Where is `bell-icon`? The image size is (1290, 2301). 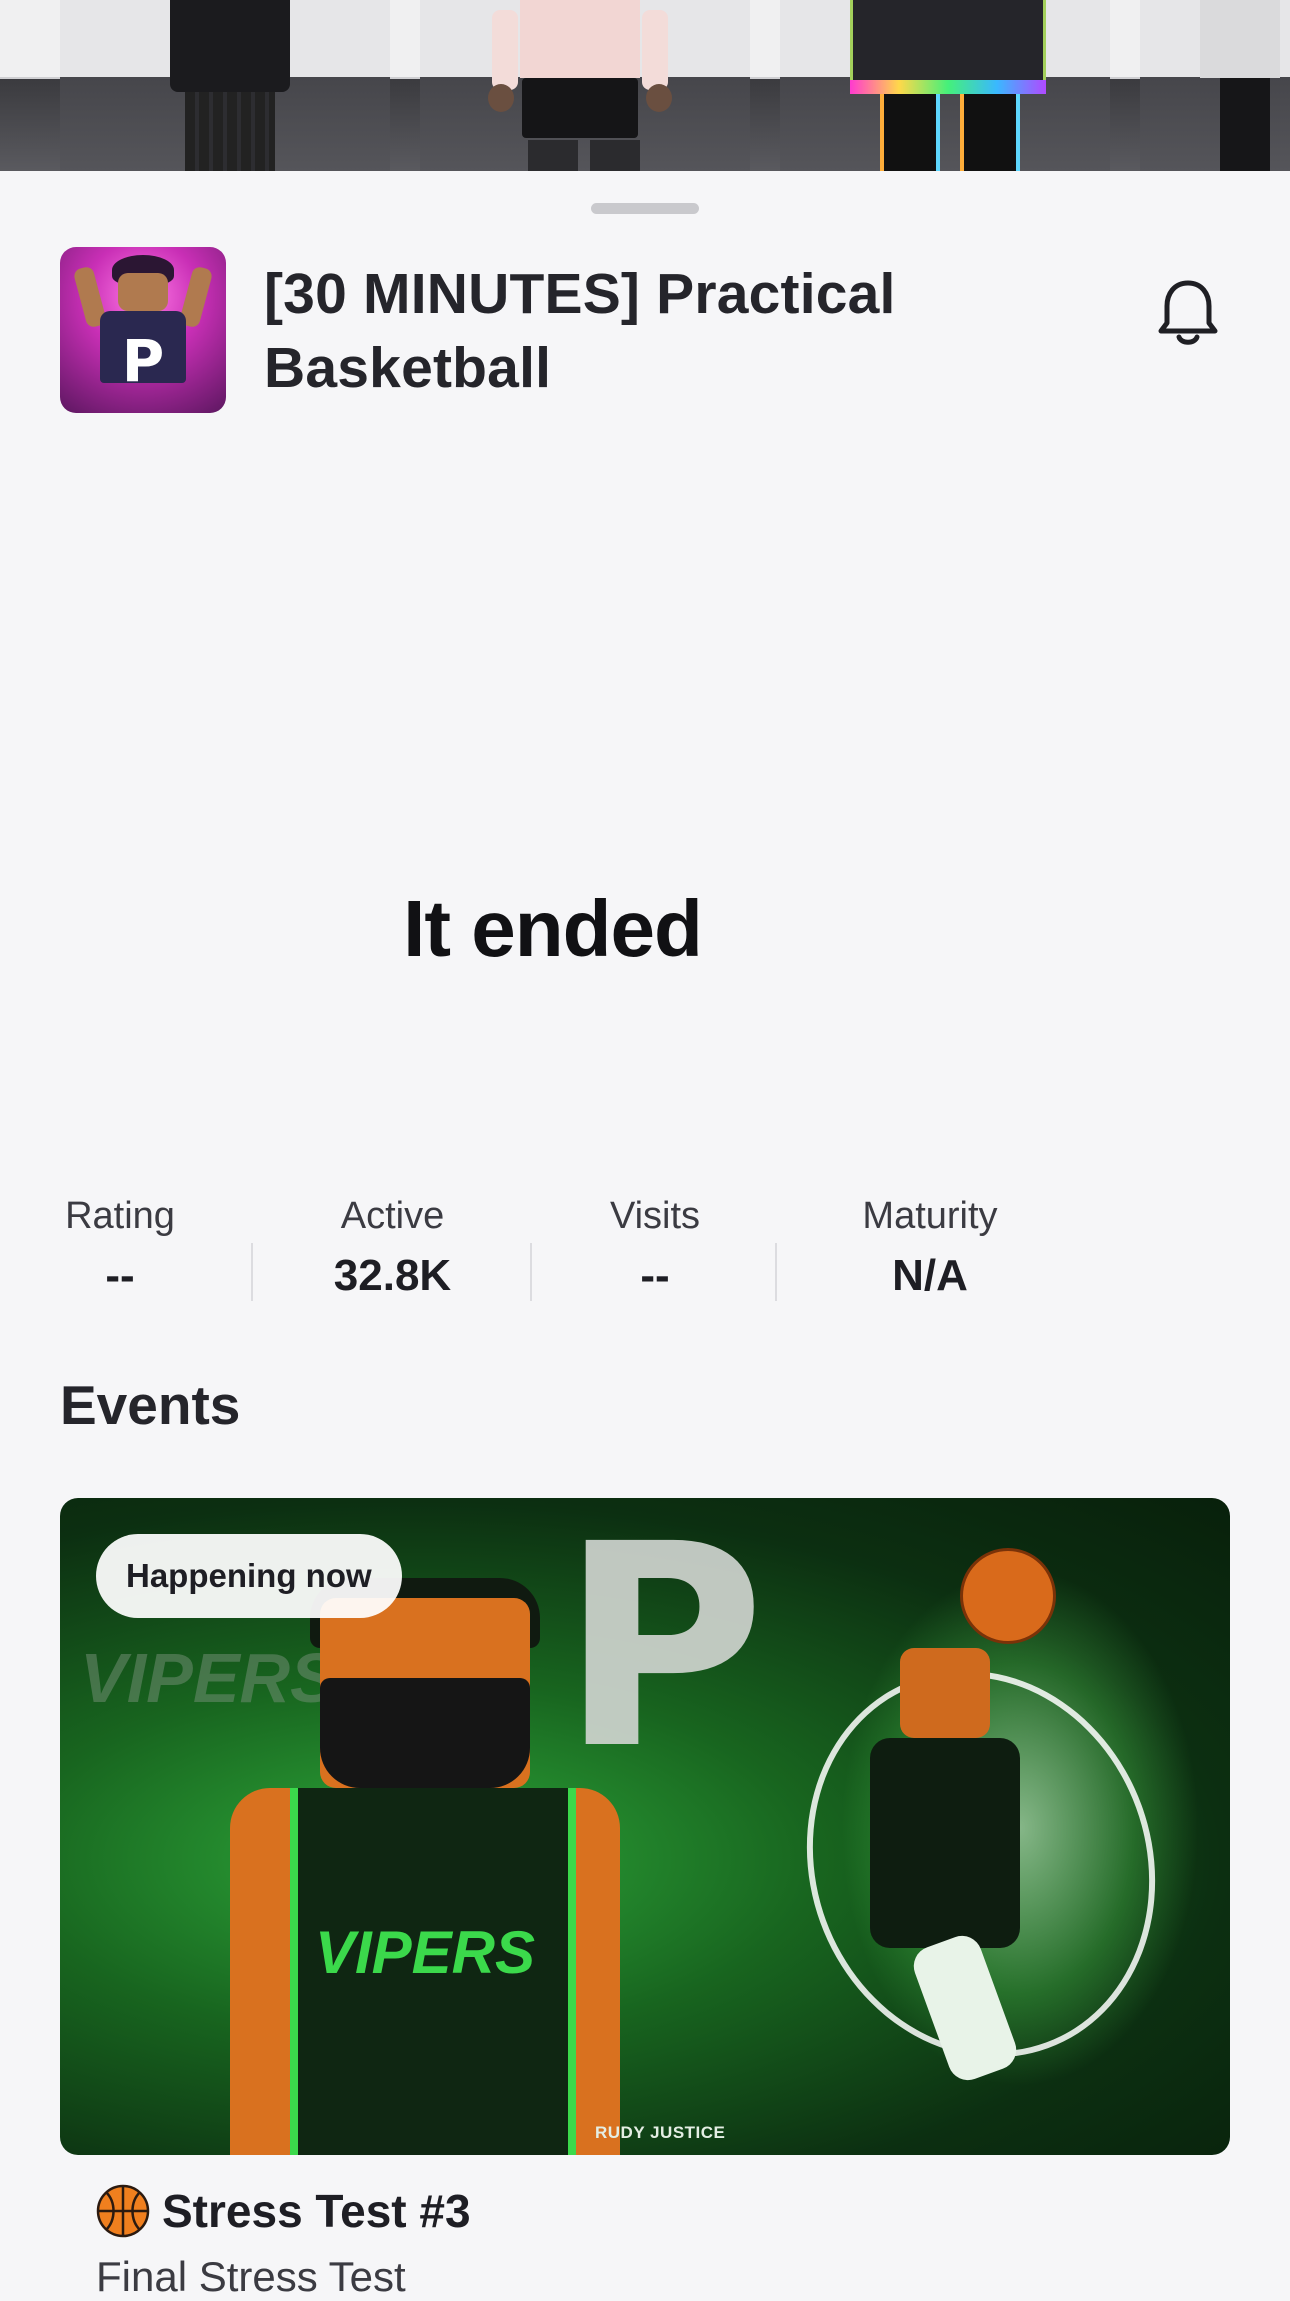
bell-icon is located at coordinates (1188, 312).